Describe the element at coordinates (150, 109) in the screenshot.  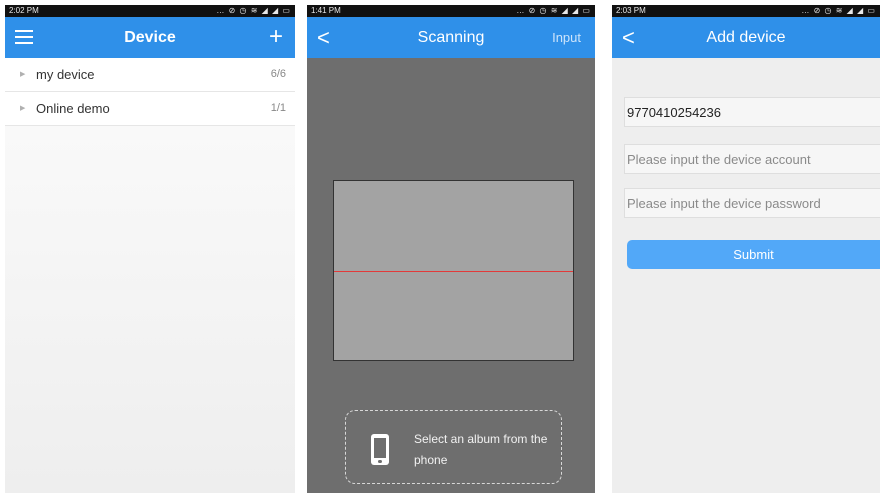
I see `list-item-online-demo: ▶ Online demo 1/1` at that location.